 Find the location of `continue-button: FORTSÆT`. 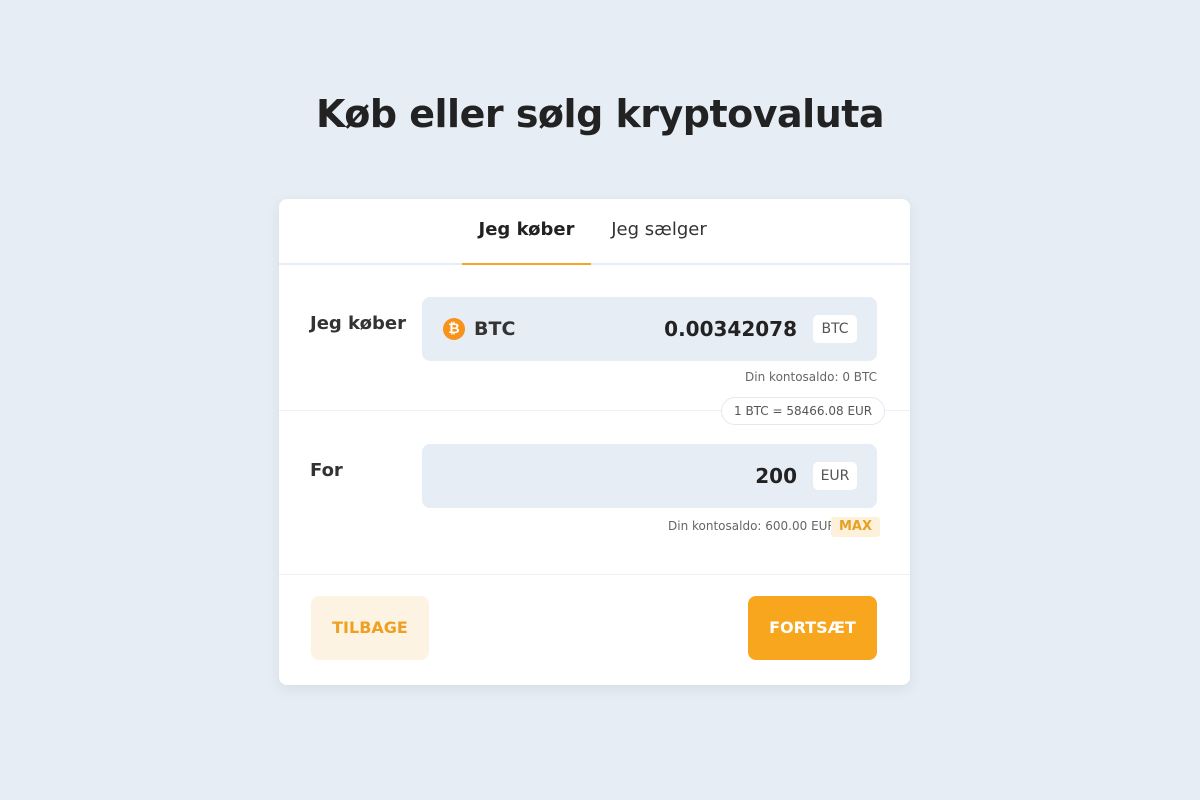

continue-button: FORTSÆT is located at coordinates (812, 628).